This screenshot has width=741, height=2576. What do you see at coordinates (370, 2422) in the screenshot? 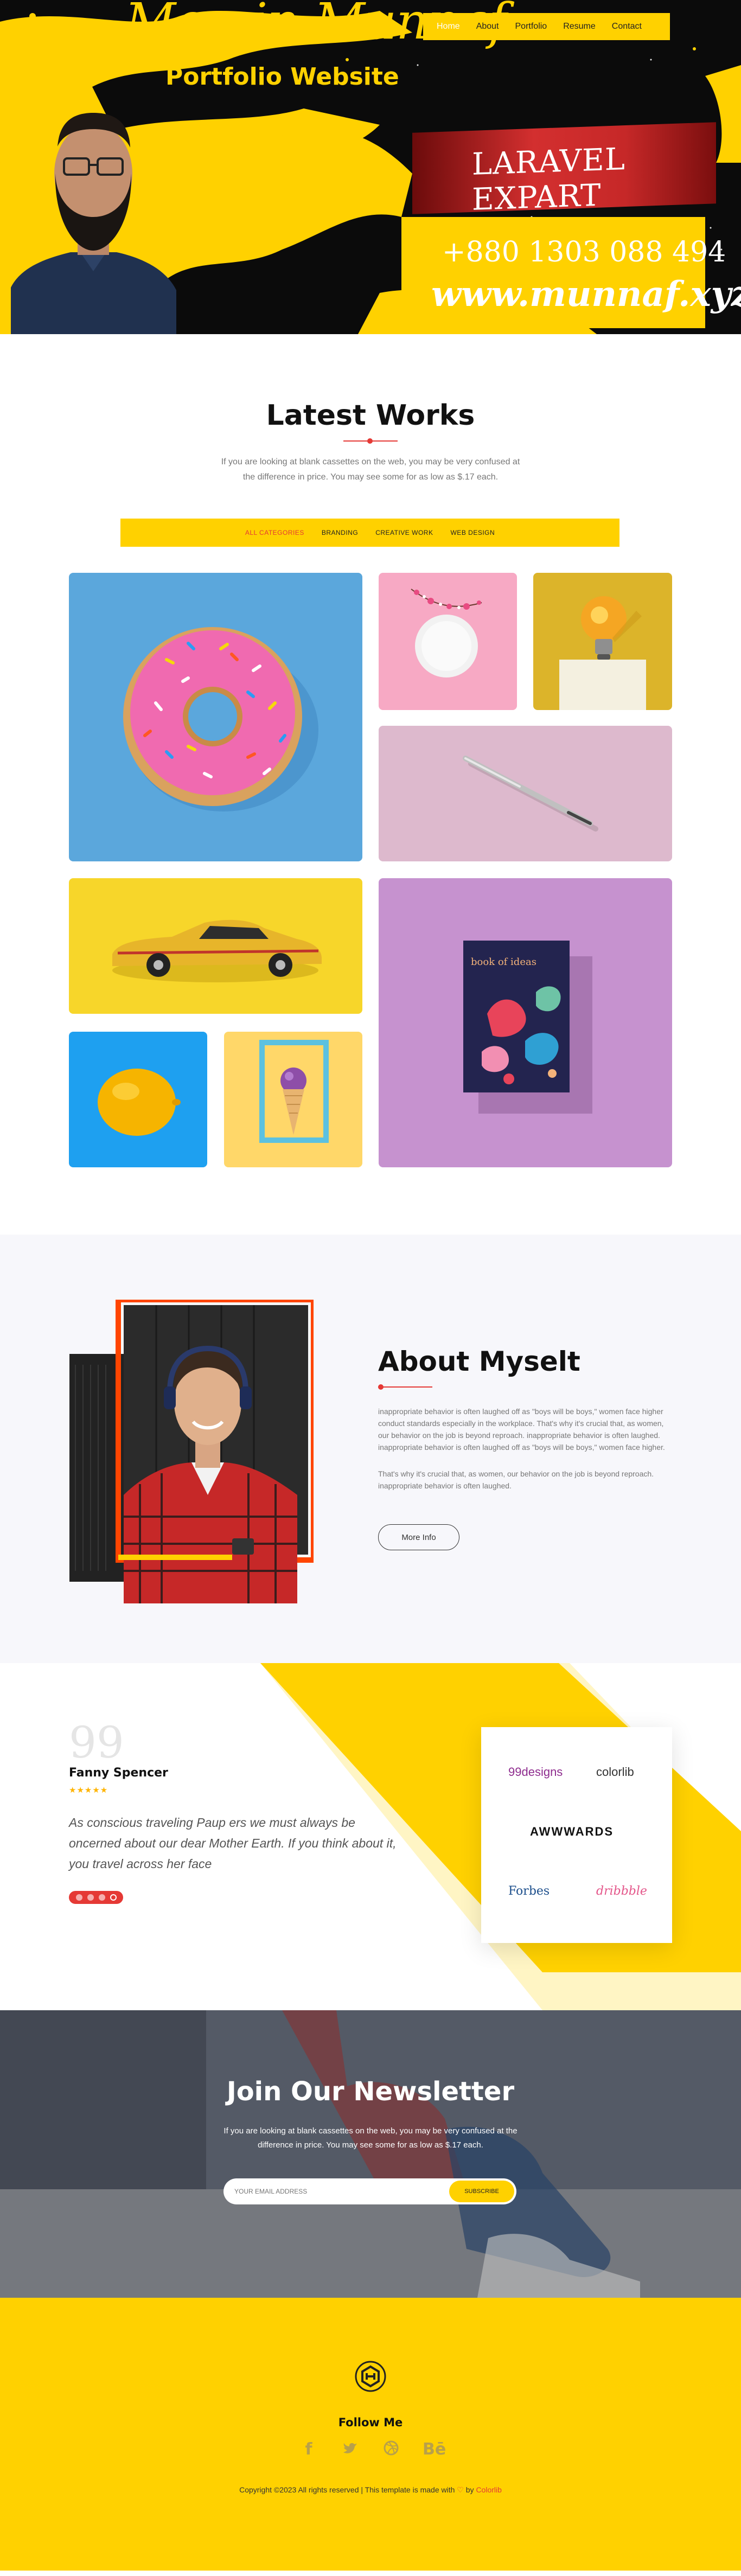
I see `follow-me-heading: Follow Me` at bounding box center [370, 2422].